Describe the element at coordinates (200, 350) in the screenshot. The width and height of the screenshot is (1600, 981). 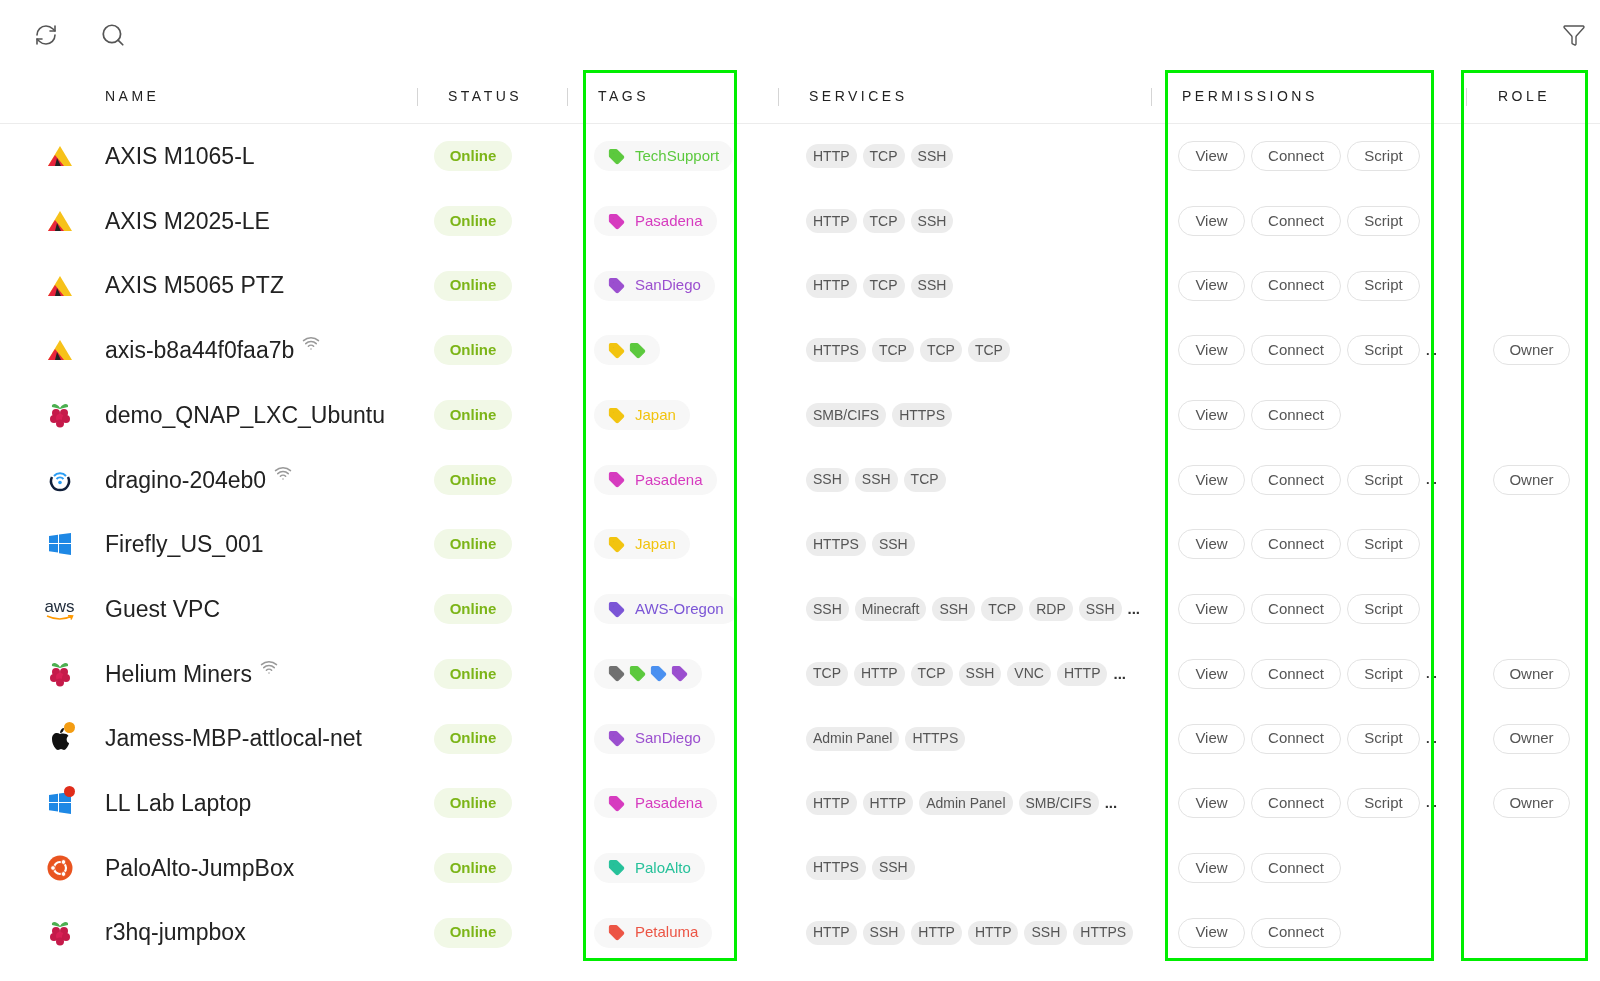
I see `device-name: axis-b8a44f0faa7b` at that location.